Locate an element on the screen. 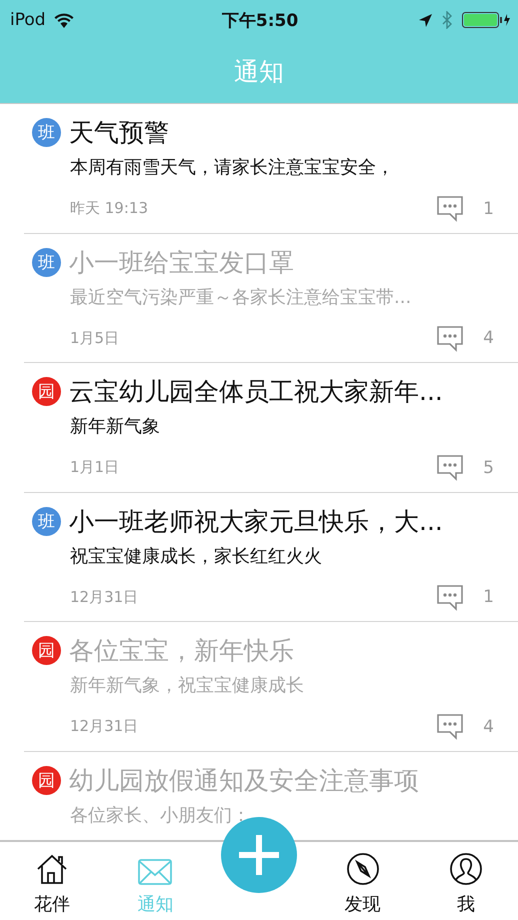 This screenshot has height=920, width=518. envelope-icon is located at coordinates (155, 872).